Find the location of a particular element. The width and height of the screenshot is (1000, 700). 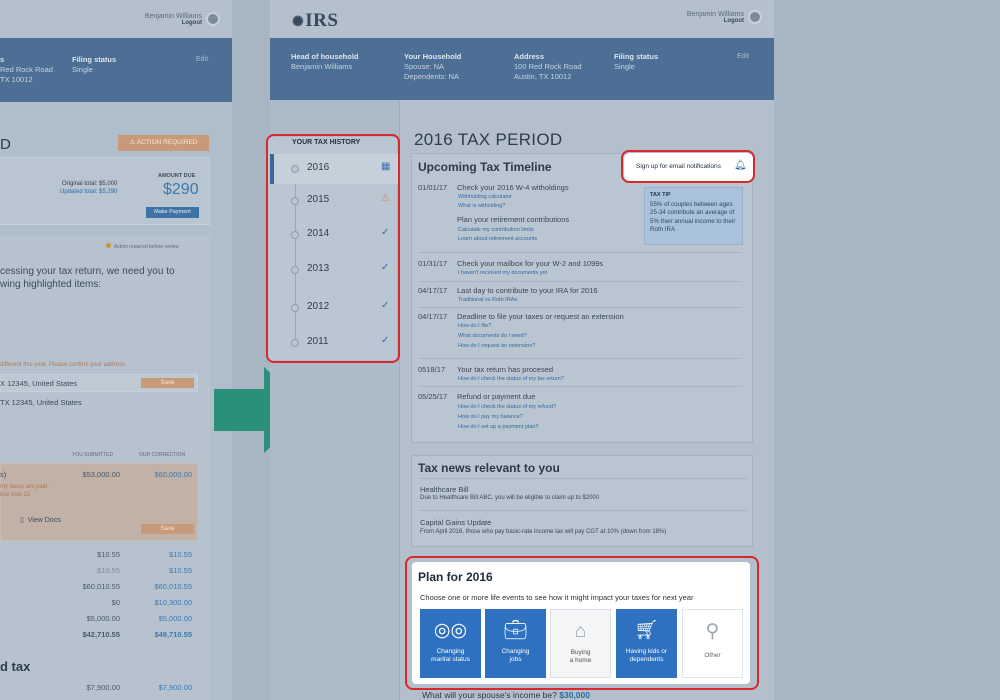

timeline-link: How do I pay my balance? is located at coordinates (490, 417).